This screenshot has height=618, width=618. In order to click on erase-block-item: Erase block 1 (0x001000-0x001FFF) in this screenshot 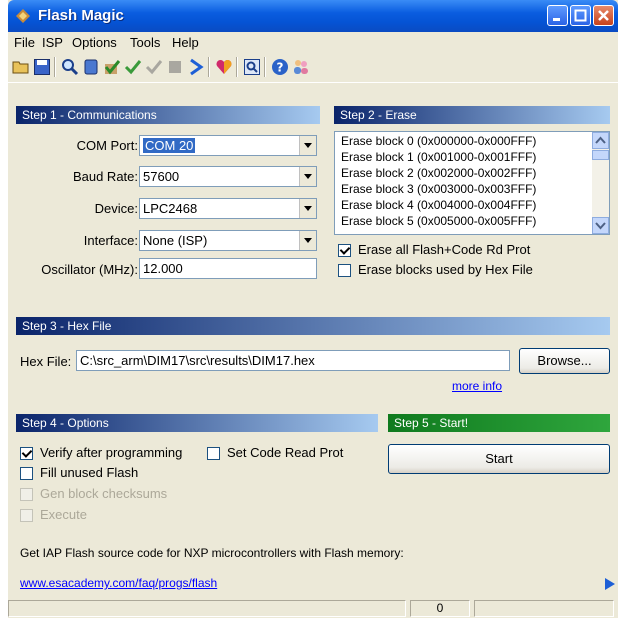, I will do `click(438, 157)`.